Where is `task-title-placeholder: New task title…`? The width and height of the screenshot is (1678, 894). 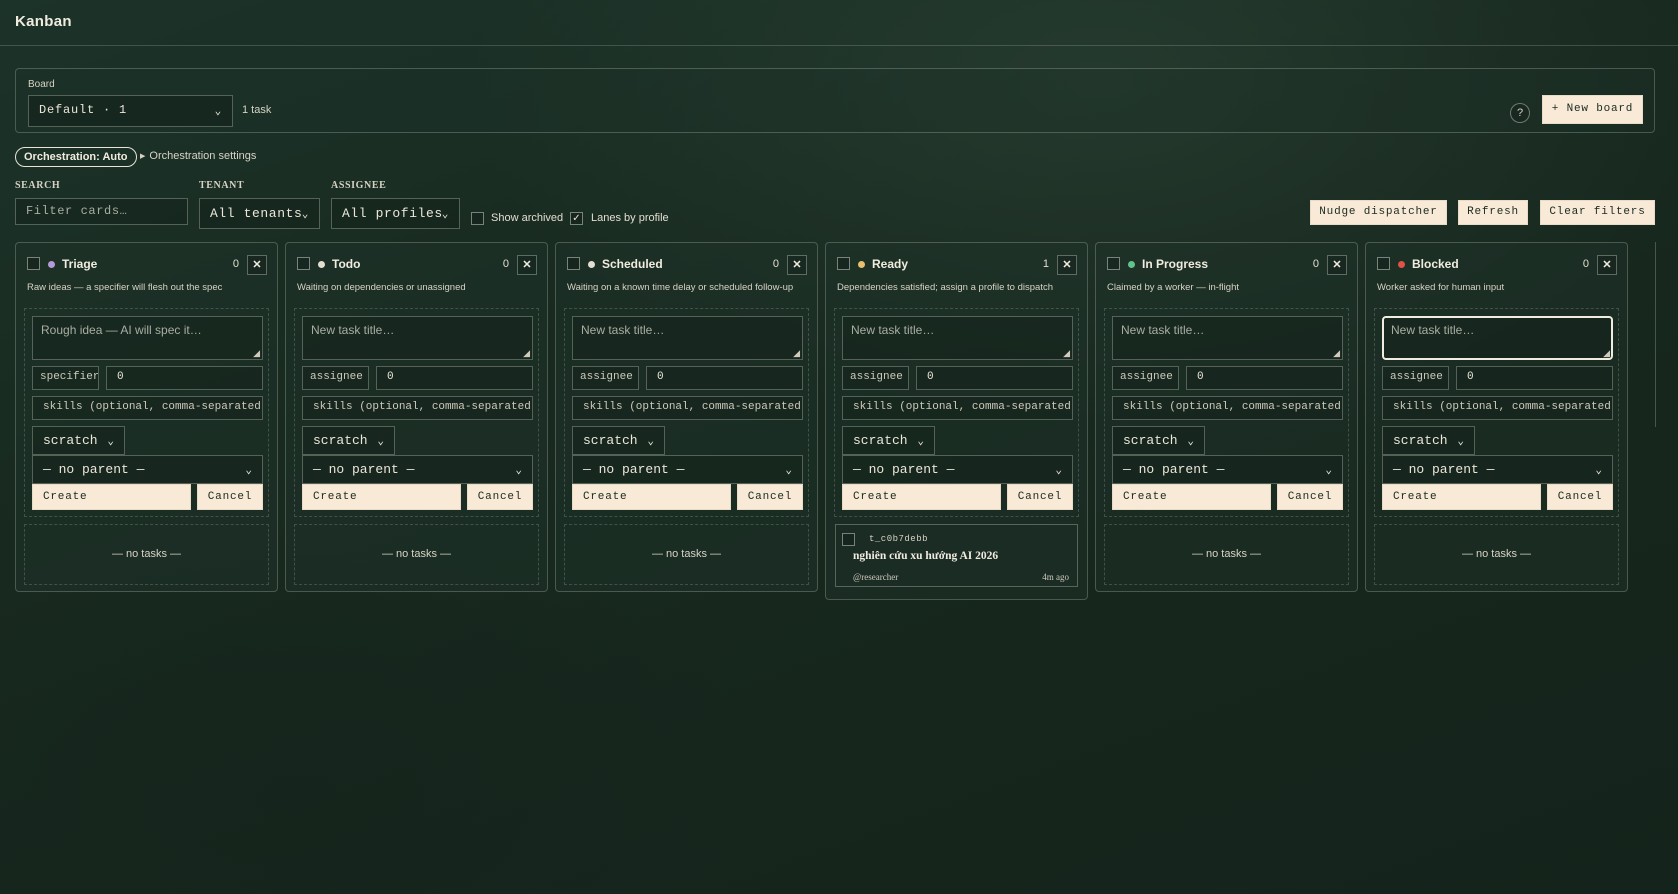 task-title-placeholder: New task title… is located at coordinates (1163, 330).